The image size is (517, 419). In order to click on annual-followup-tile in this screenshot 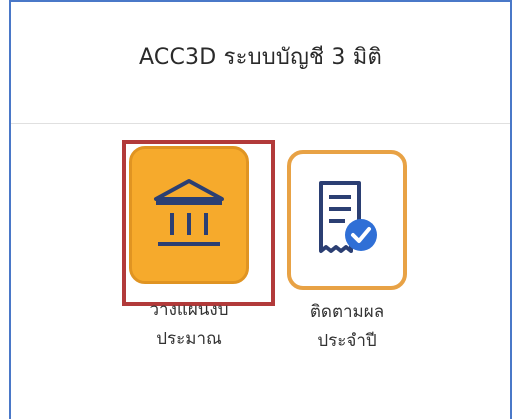, I will do `click(347, 220)`.